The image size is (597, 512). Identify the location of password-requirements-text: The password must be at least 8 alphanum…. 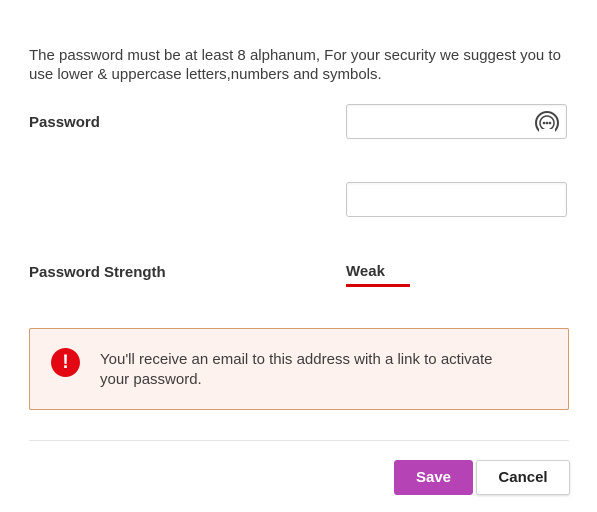
(295, 65).